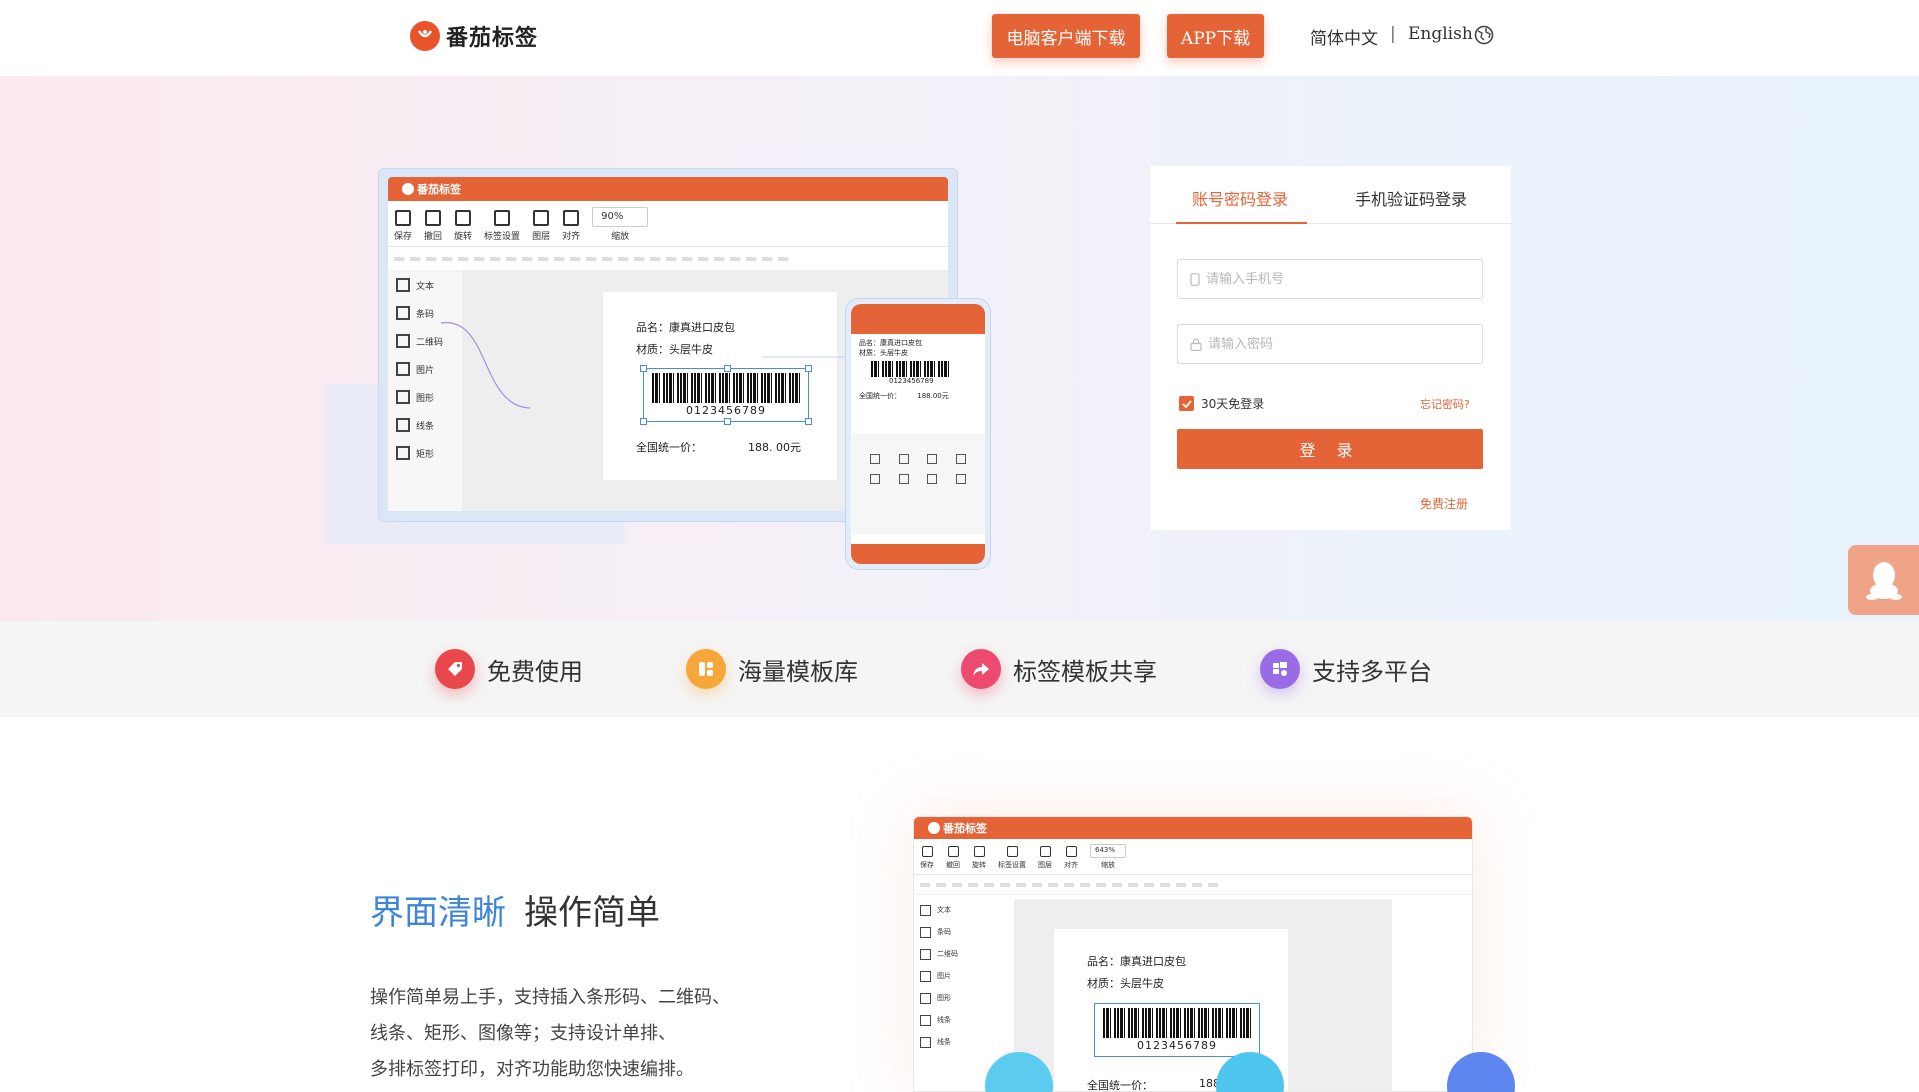  Describe the element at coordinates (979, 865) in the screenshot. I see `tool-label: 旋转` at that location.